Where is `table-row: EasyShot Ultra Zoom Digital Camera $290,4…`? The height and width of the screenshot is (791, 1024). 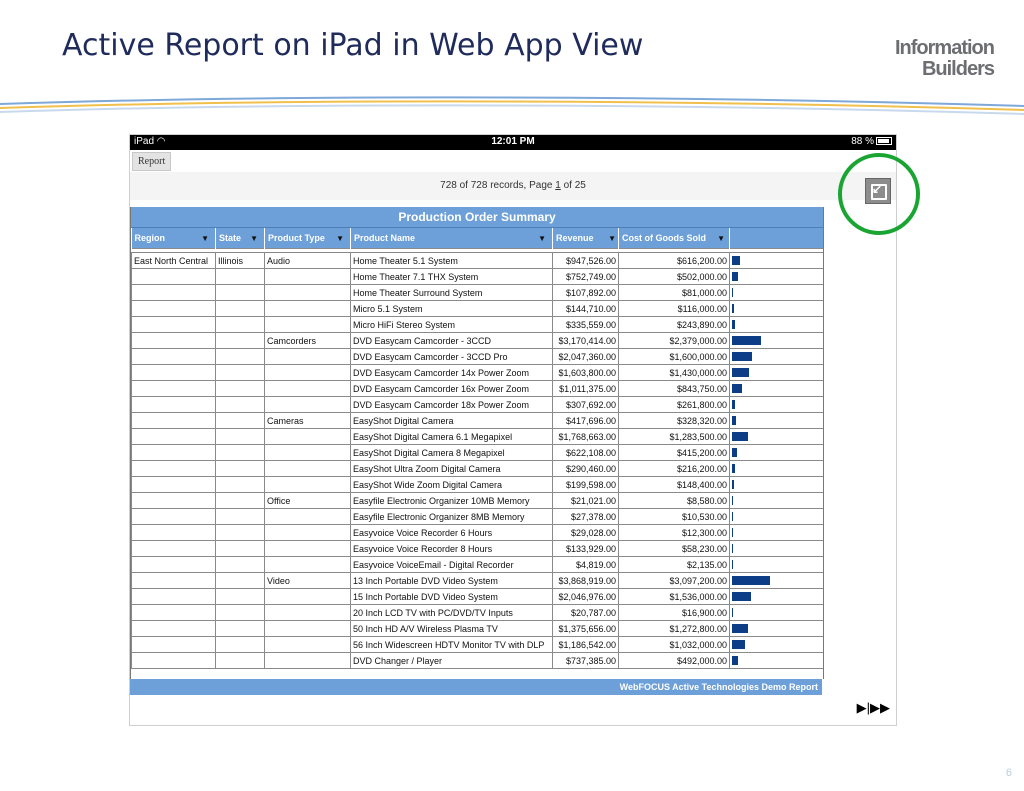
table-row: EasyShot Ultra Zoom Digital Camera $290,4… is located at coordinates (477, 468).